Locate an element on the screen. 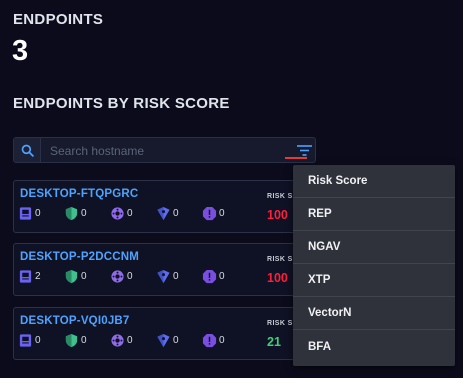 The height and width of the screenshot is (378, 463). metric-value: 2 is located at coordinates (38, 276).